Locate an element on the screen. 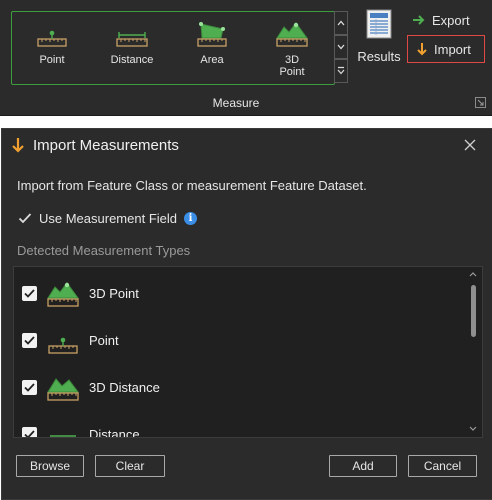  list-item-point: Point is located at coordinates (239, 340).